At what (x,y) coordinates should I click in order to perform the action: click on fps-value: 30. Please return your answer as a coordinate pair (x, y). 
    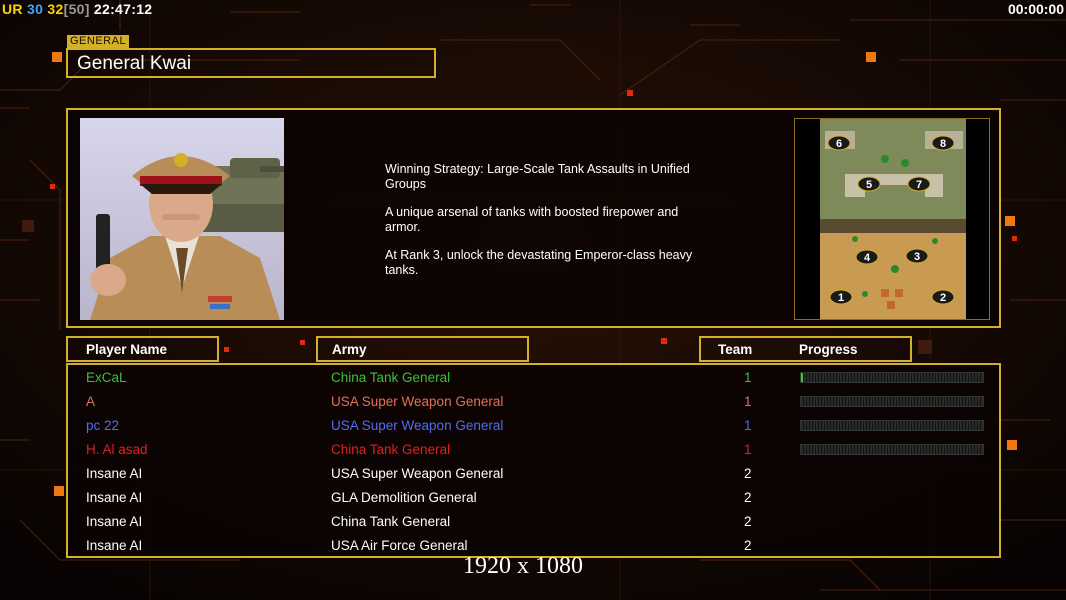
    Looking at the image, I should click on (35, 9).